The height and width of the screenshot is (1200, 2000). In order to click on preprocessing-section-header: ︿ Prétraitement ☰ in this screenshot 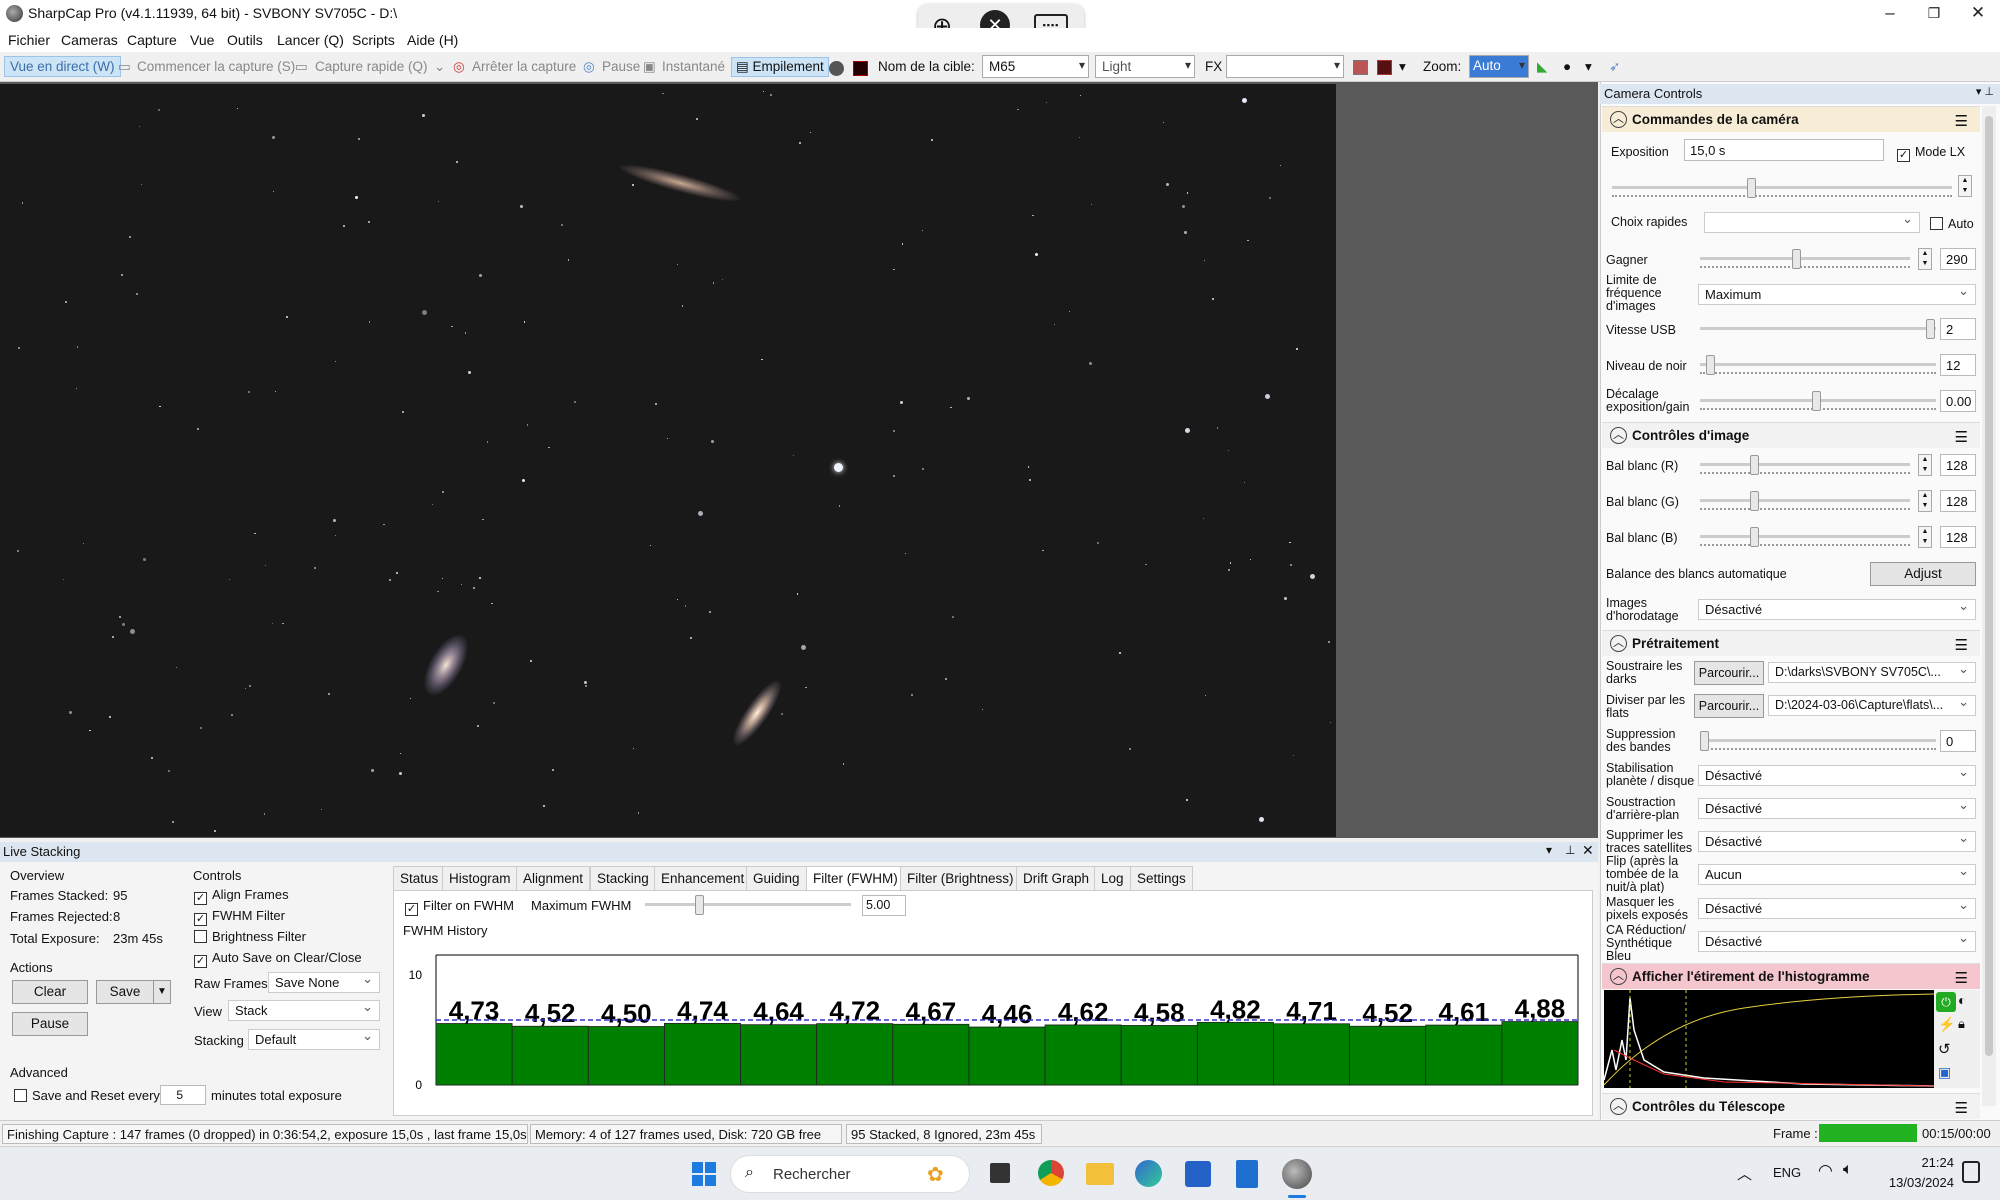, I will do `click(1791, 643)`.